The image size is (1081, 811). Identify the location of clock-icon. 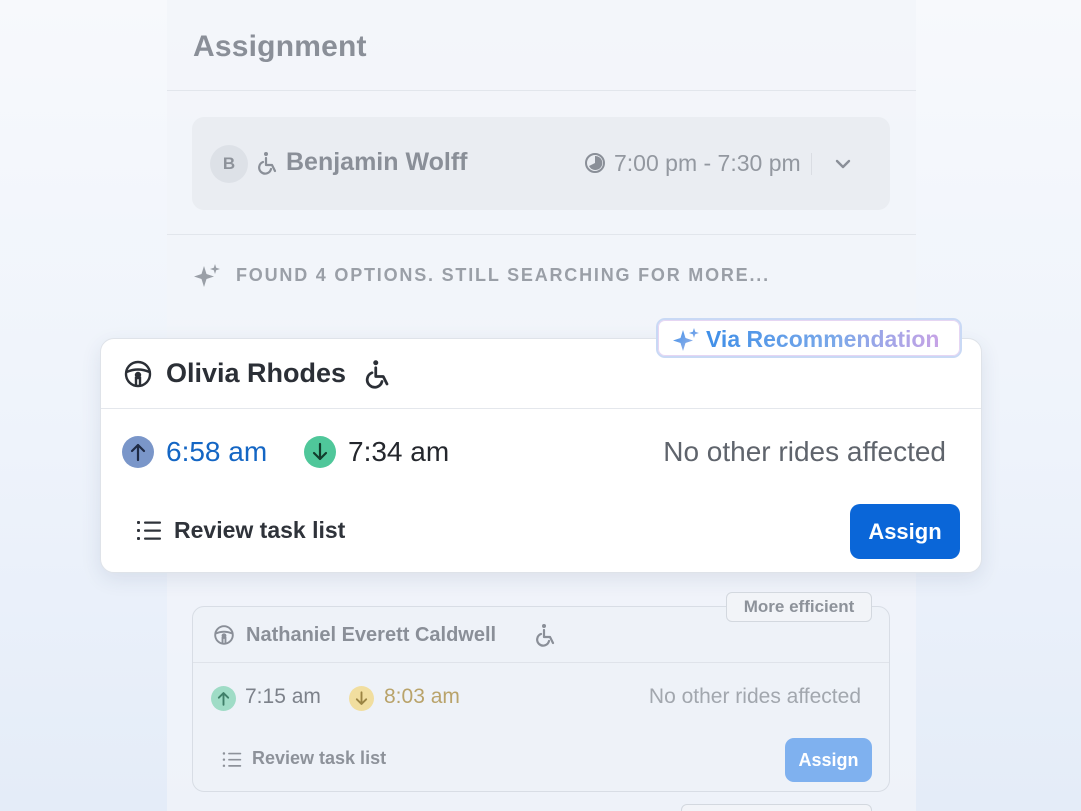
(595, 165).